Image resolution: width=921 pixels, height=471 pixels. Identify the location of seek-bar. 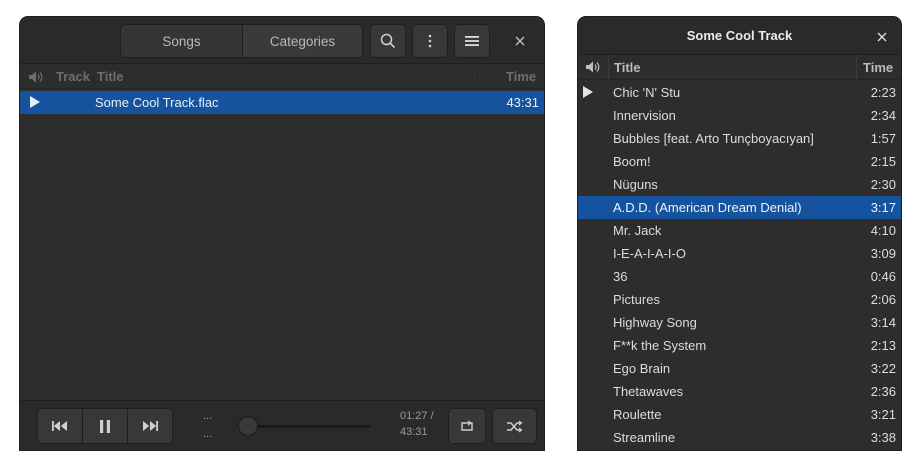
(306, 426).